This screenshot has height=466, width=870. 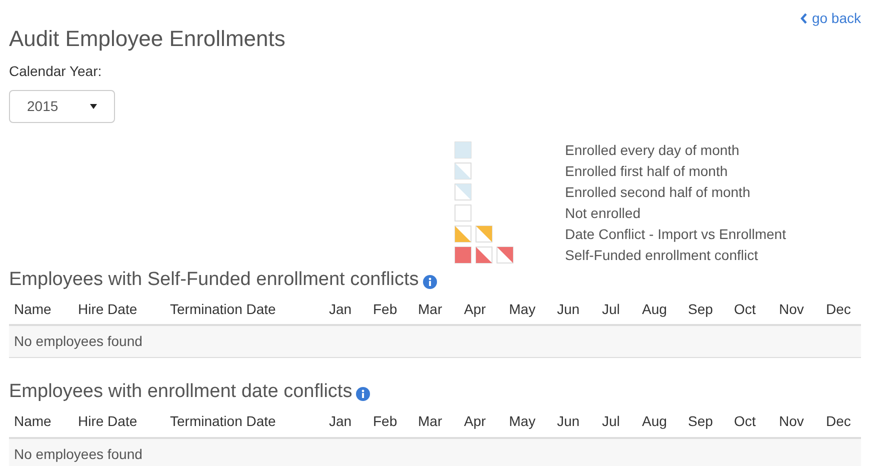 I want to click on legend-label: Not enrolled, so click(x=602, y=213).